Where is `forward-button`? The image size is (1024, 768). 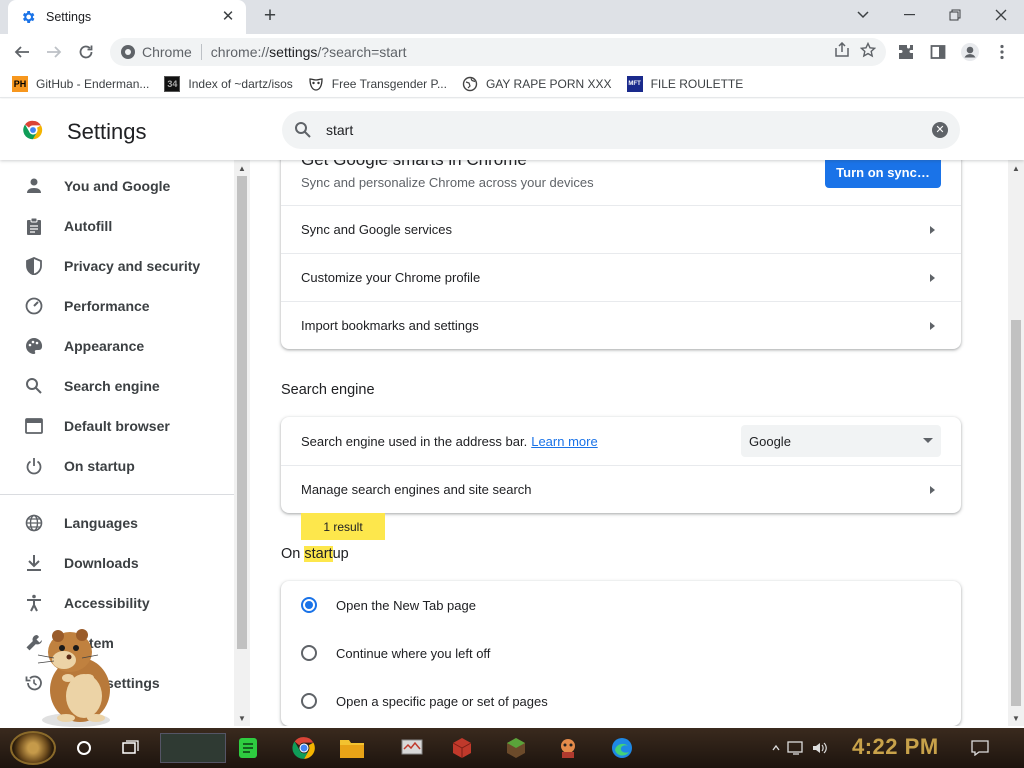 forward-button is located at coordinates (54, 52).